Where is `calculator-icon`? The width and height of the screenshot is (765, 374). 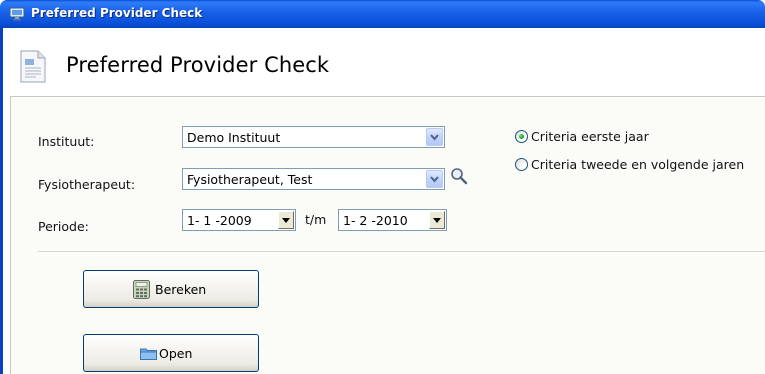 calculator-icon is located at coordinates (141, 289).